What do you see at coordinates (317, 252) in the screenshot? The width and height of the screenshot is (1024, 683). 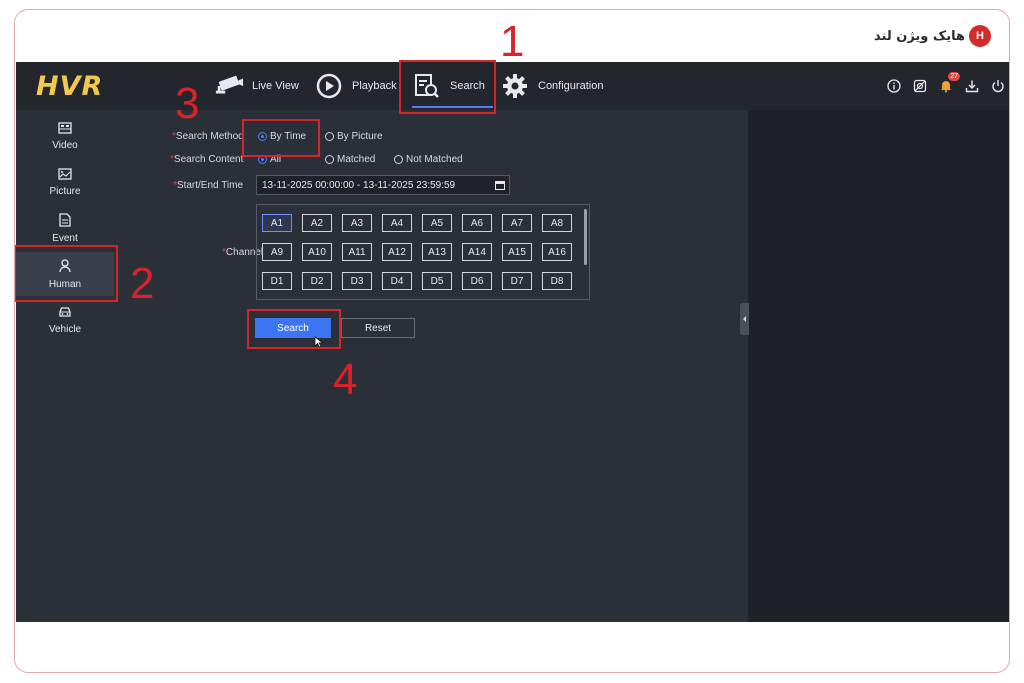 I see `channel-a10-button: A10` at bounding box center [317, 252].